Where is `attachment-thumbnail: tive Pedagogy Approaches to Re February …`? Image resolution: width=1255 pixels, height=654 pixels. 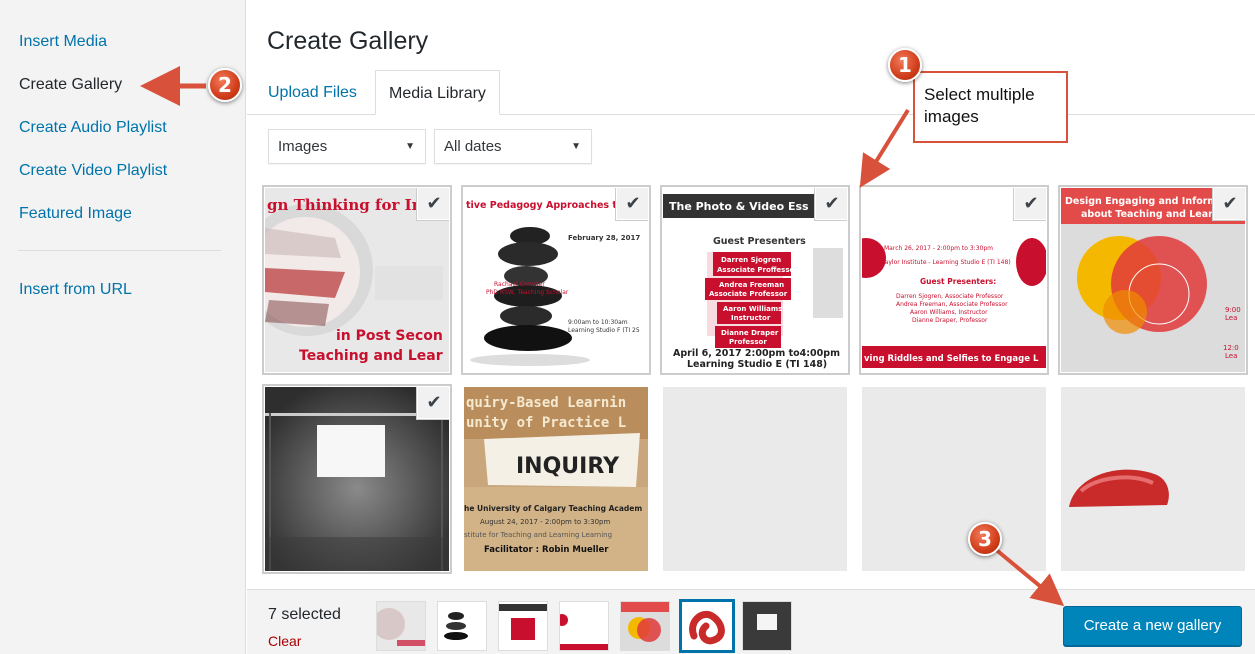 attachment-thumbnail: tive Pedagogy Approaches to Re February … is located at coordinates (556, 280).